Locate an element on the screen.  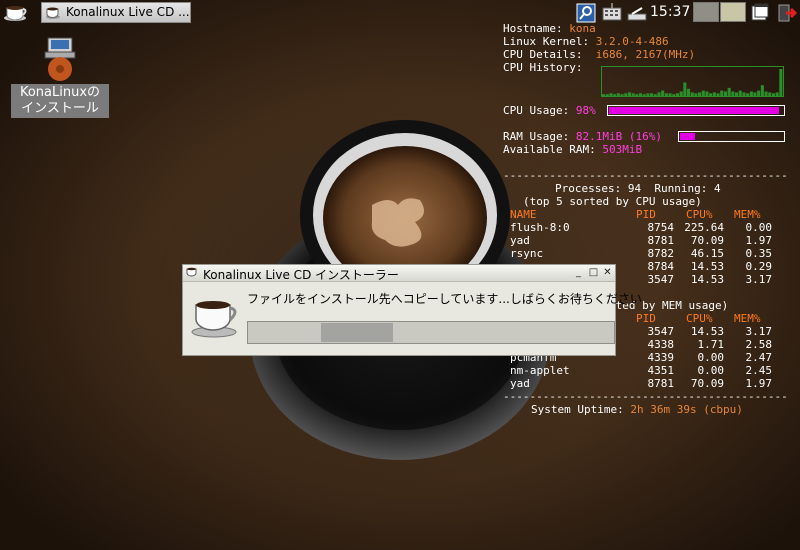
available-ram-value: 503MiB is located at coordinates (622, 149).